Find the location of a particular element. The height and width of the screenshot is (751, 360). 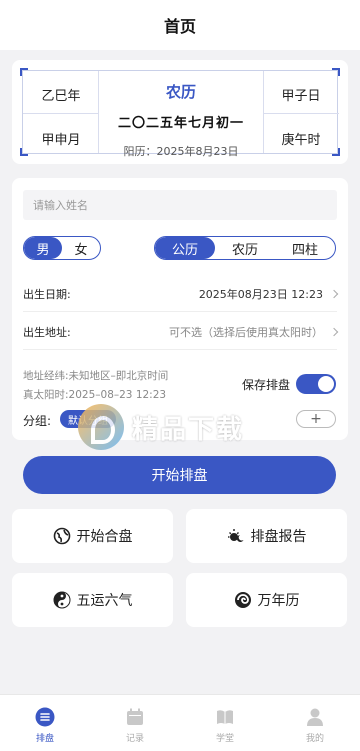

swirl-icon is located at coordinates (243, 600).